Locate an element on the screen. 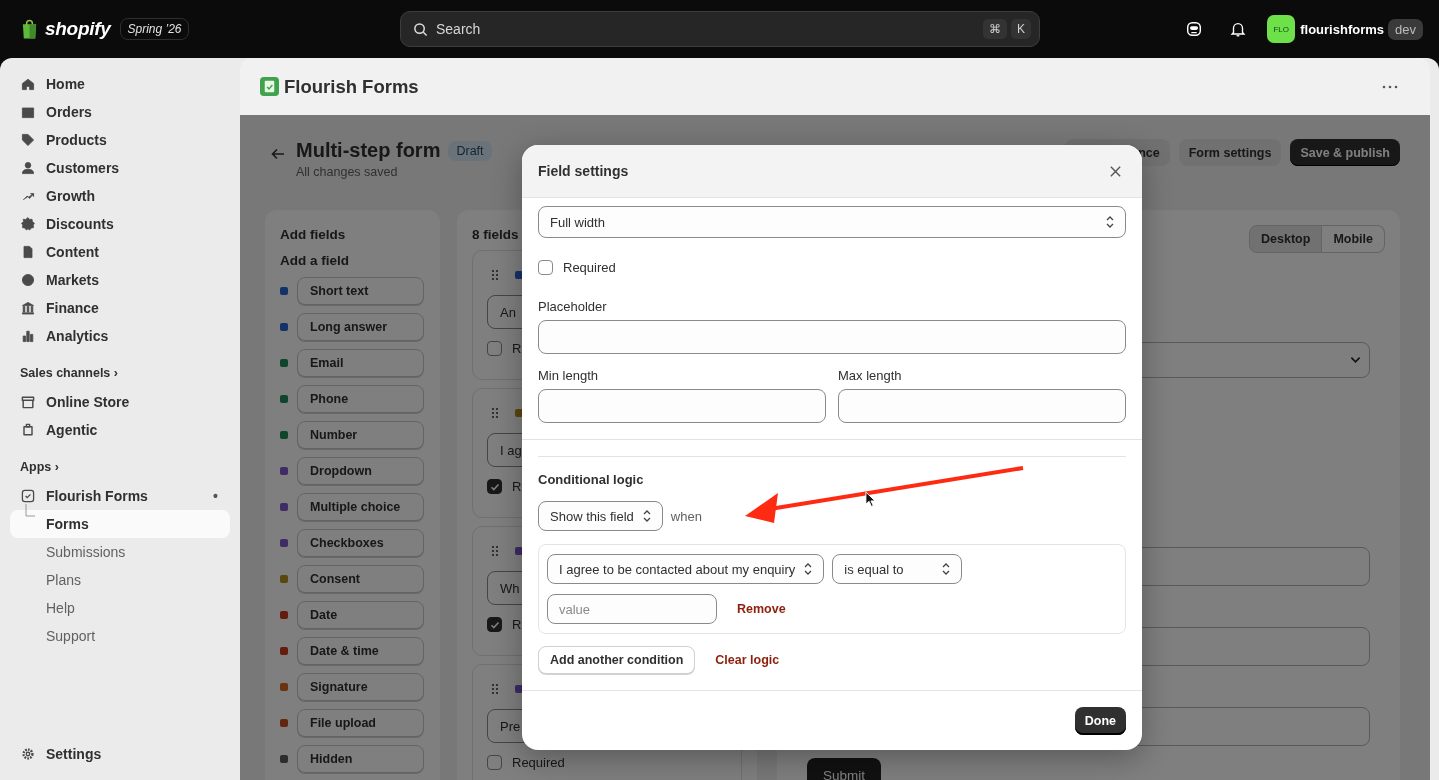  card-subtitle: Add a field is located at coordinates (315, 260).